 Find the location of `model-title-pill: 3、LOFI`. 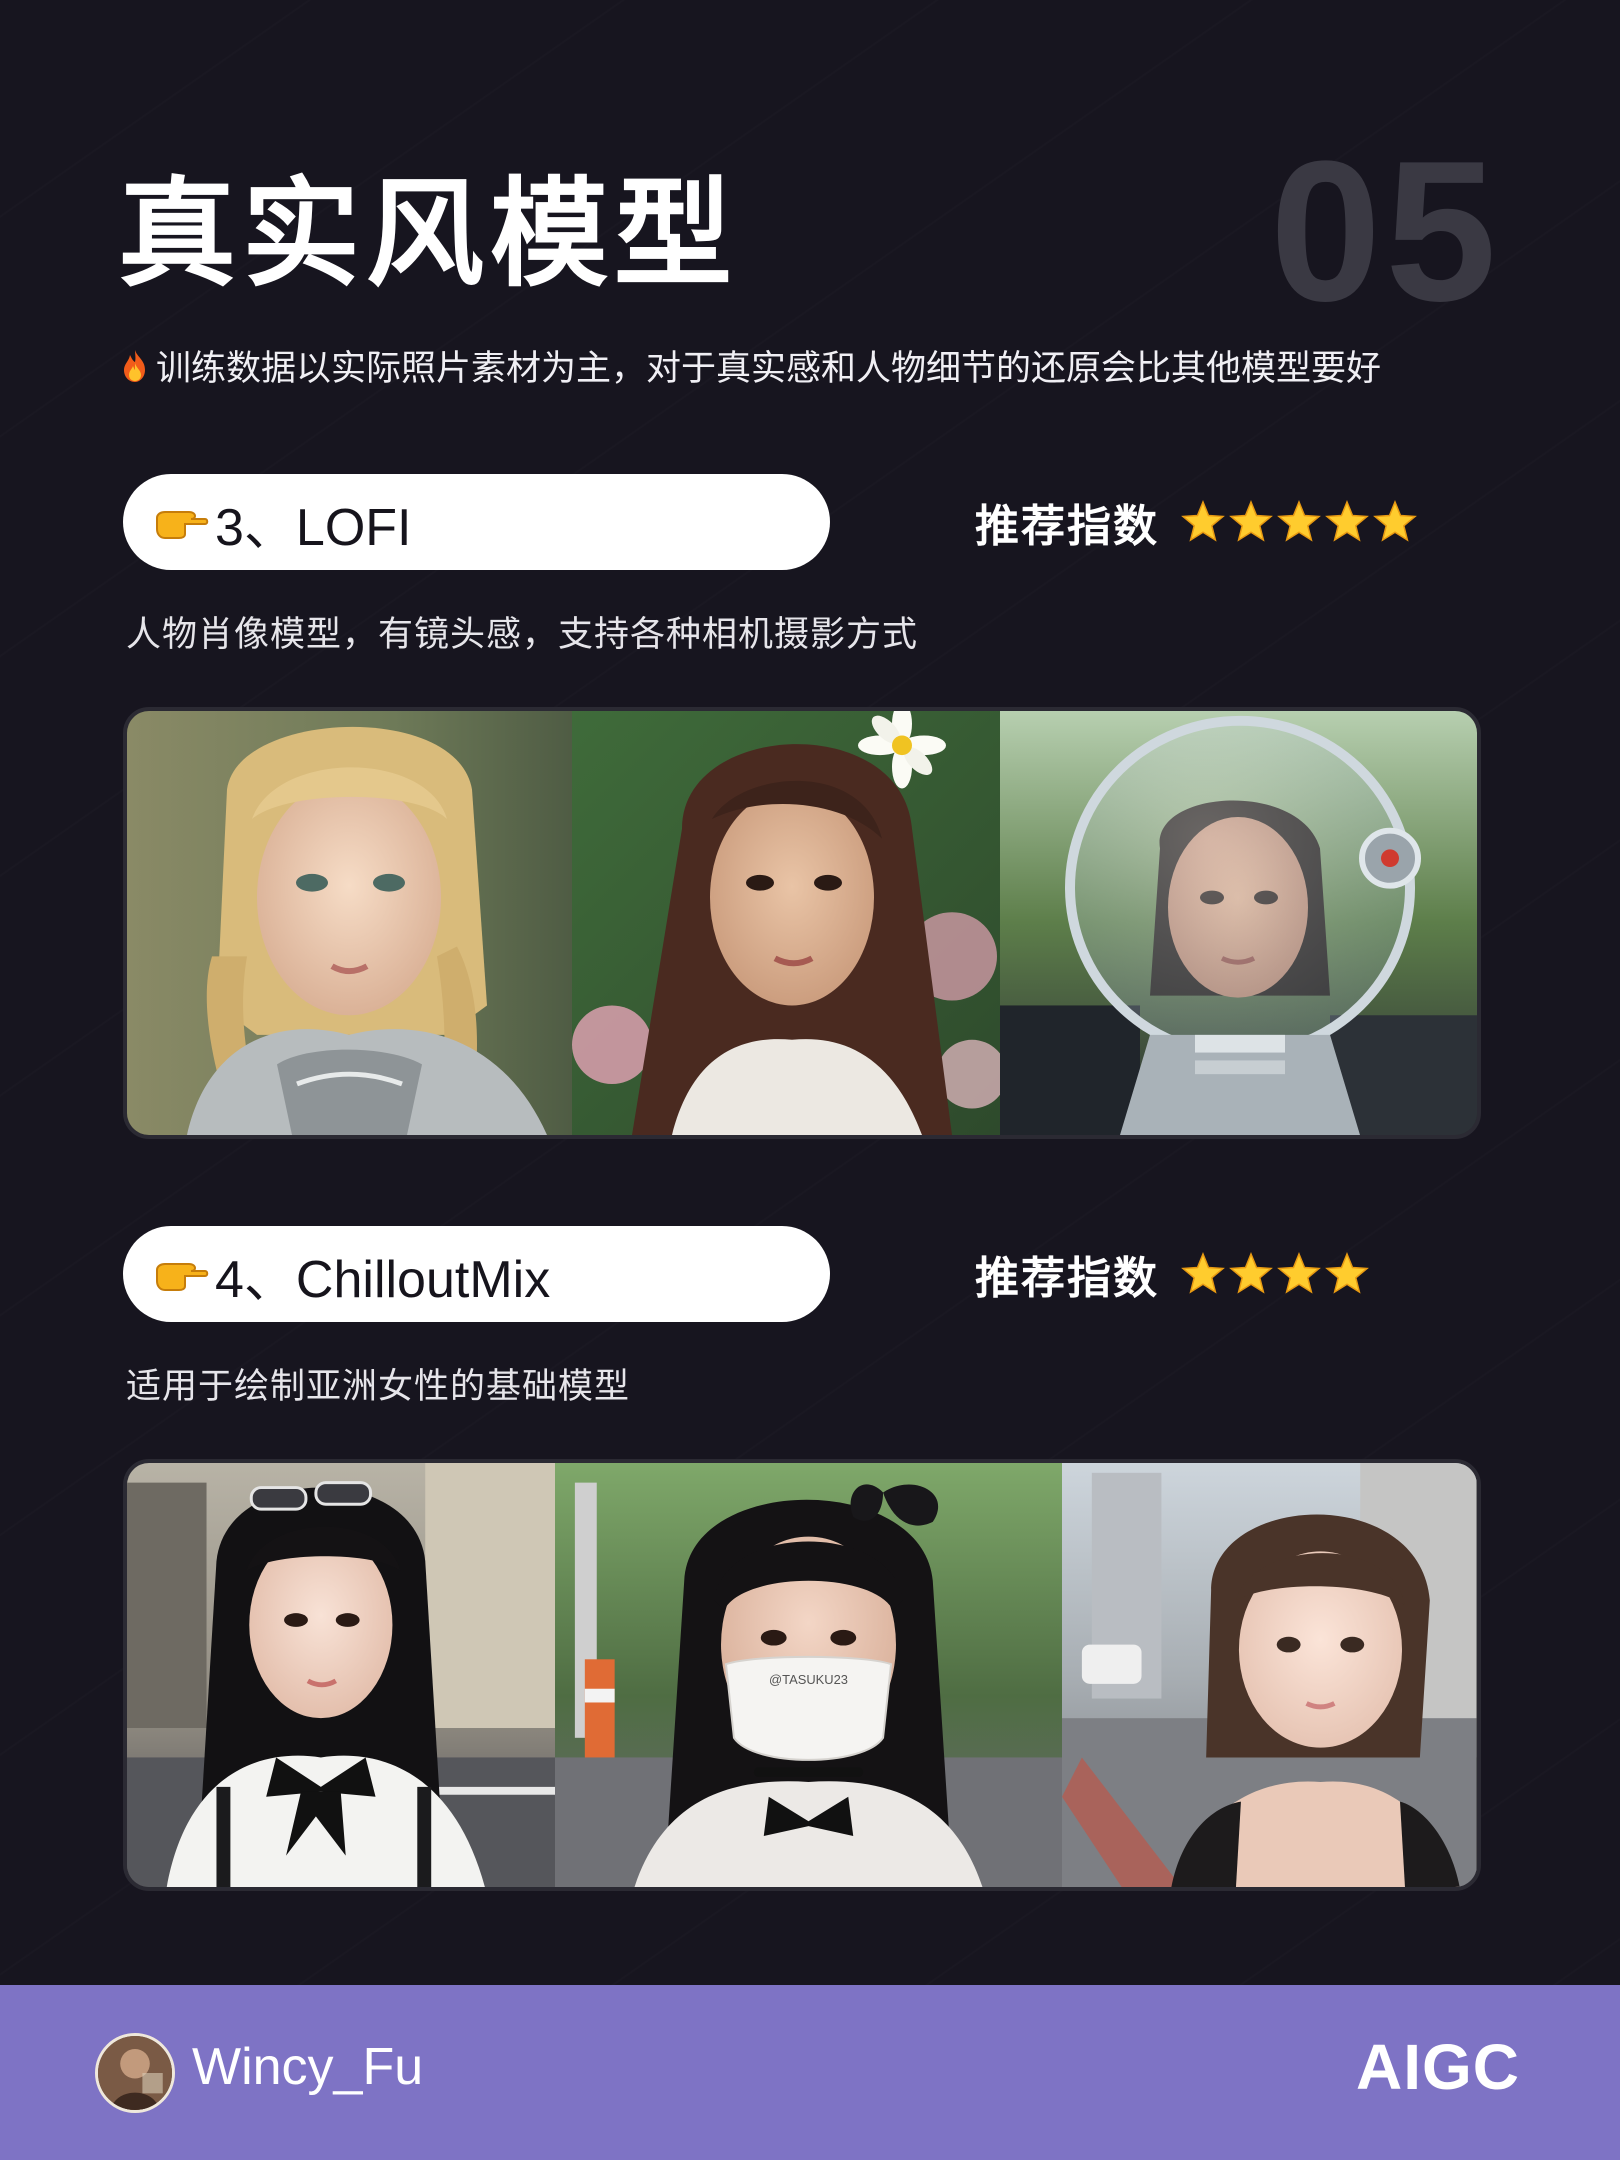

model-title-pill: 3、LOFI is located at coordinates (476, 522).